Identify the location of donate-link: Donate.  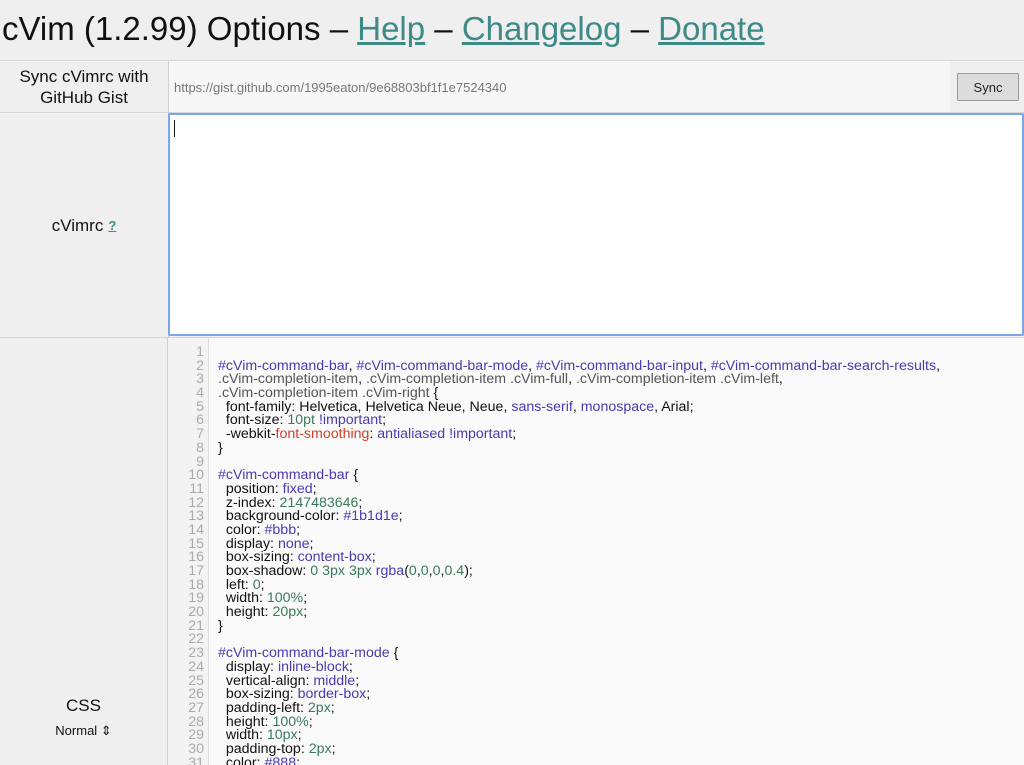
(711, 28).